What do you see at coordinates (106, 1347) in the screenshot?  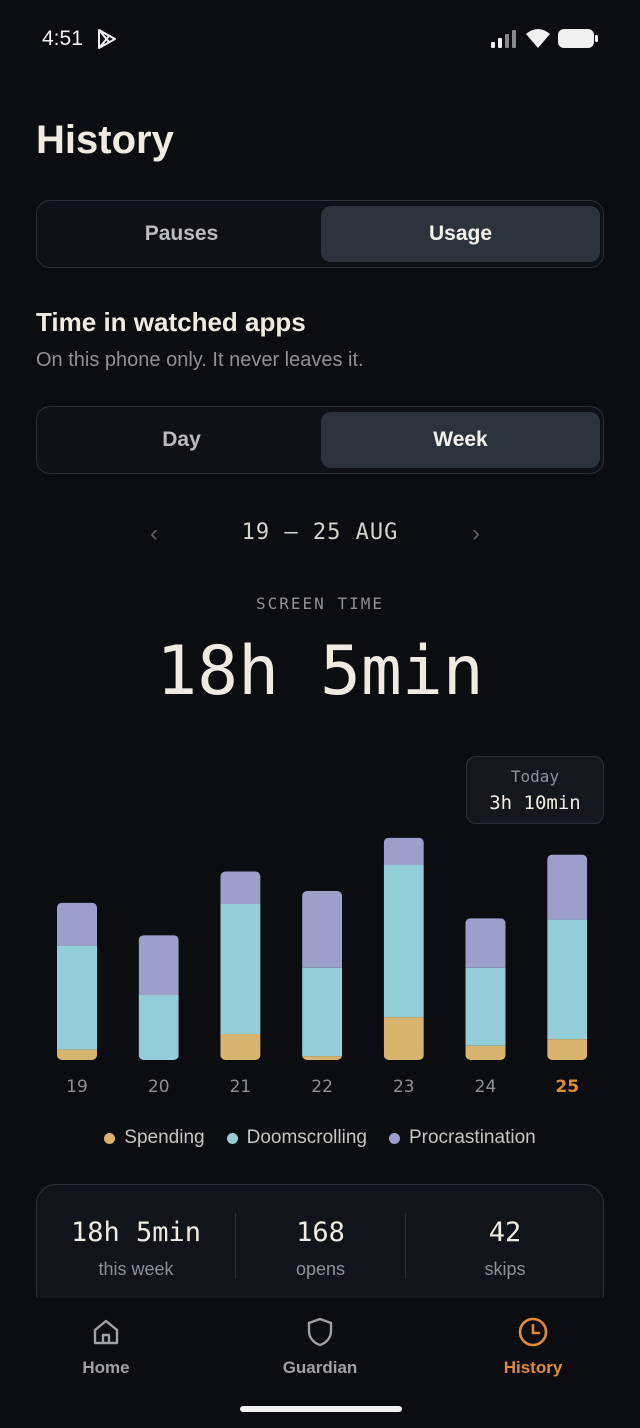 I see `tab-home: Home` at bounding box center [106, 1347].